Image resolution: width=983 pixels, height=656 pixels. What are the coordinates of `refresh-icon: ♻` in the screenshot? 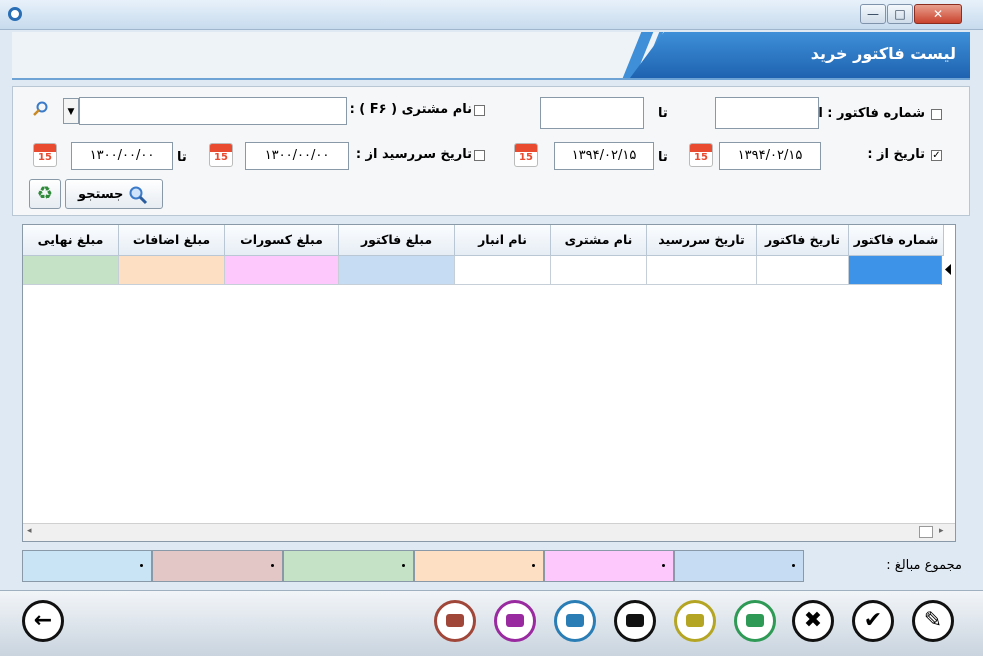 It's located at (45, 194).